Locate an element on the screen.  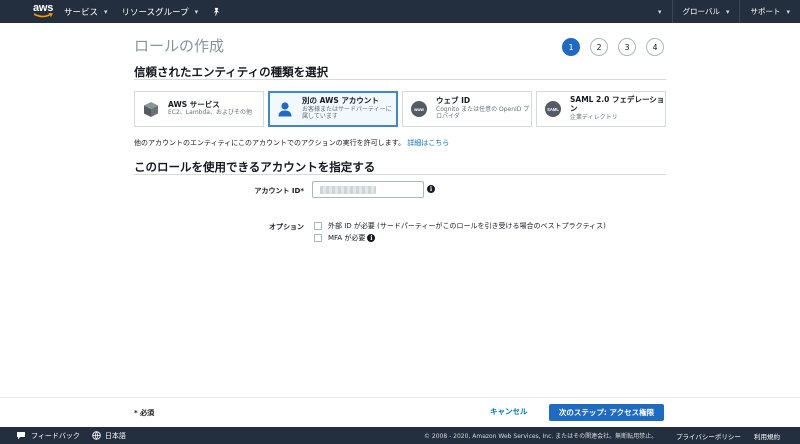
card-subtitle: お客様またはサードパーティーに属しています is located at coordinates (347, 112).